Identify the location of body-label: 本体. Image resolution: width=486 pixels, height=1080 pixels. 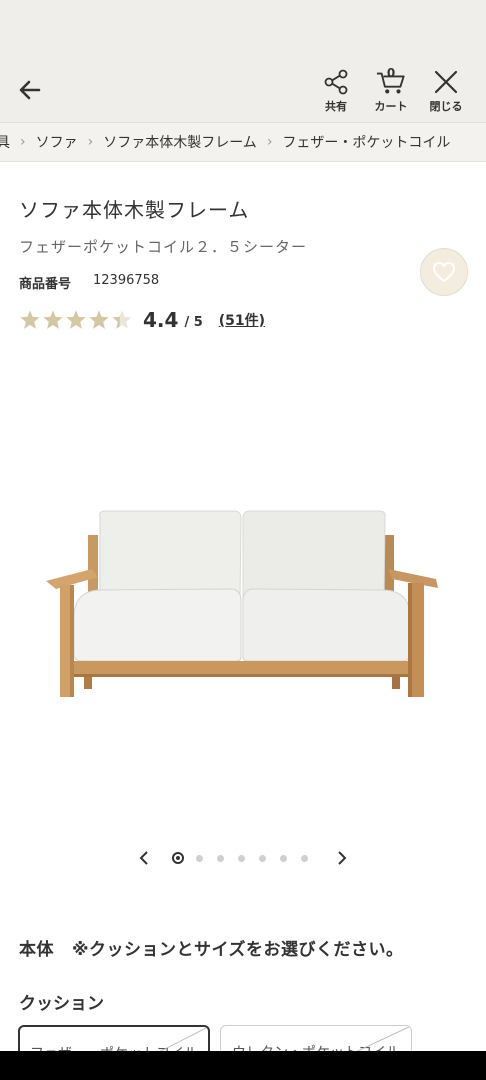
(36, 950).